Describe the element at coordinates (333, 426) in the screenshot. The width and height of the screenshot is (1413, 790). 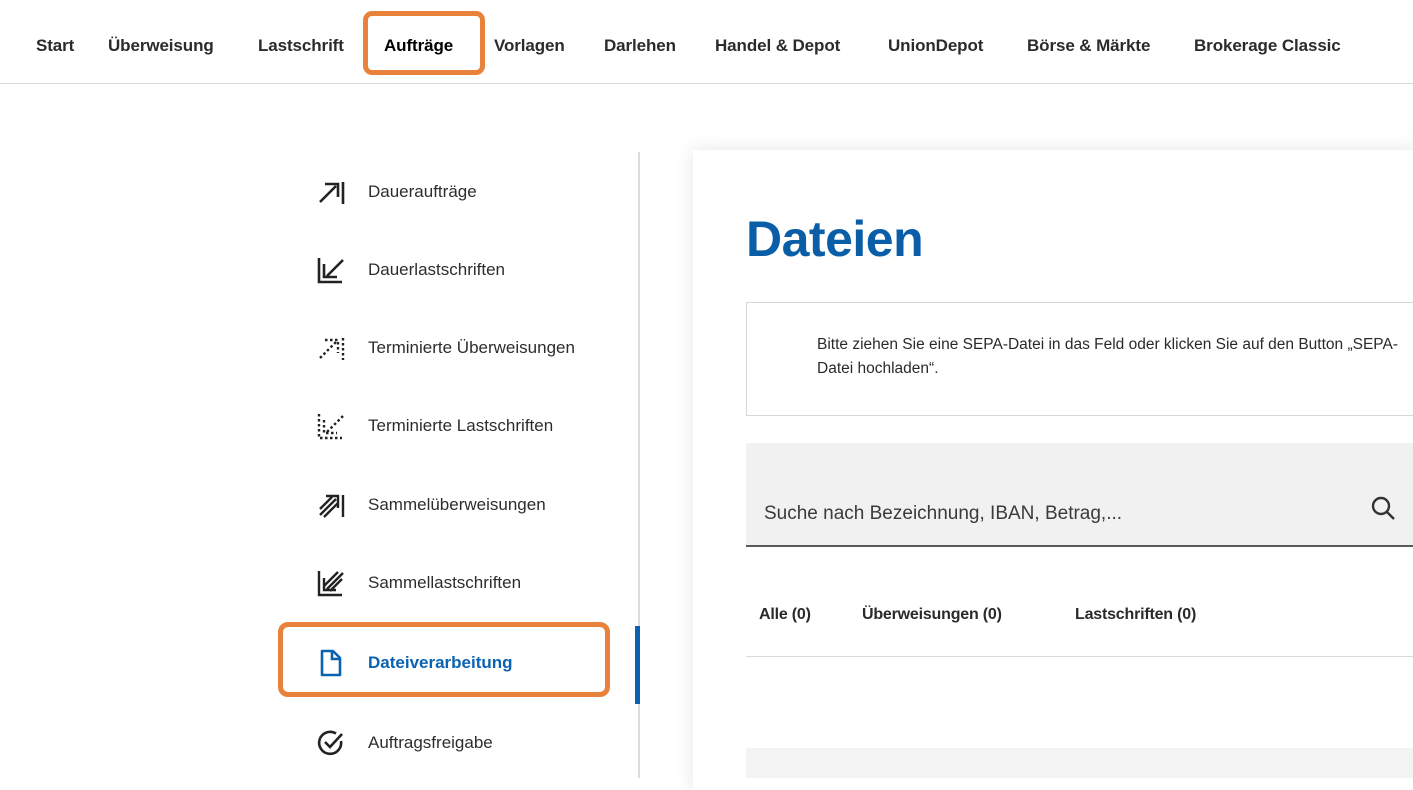
I see `dotted-arrow-down-left-icon` at that location.